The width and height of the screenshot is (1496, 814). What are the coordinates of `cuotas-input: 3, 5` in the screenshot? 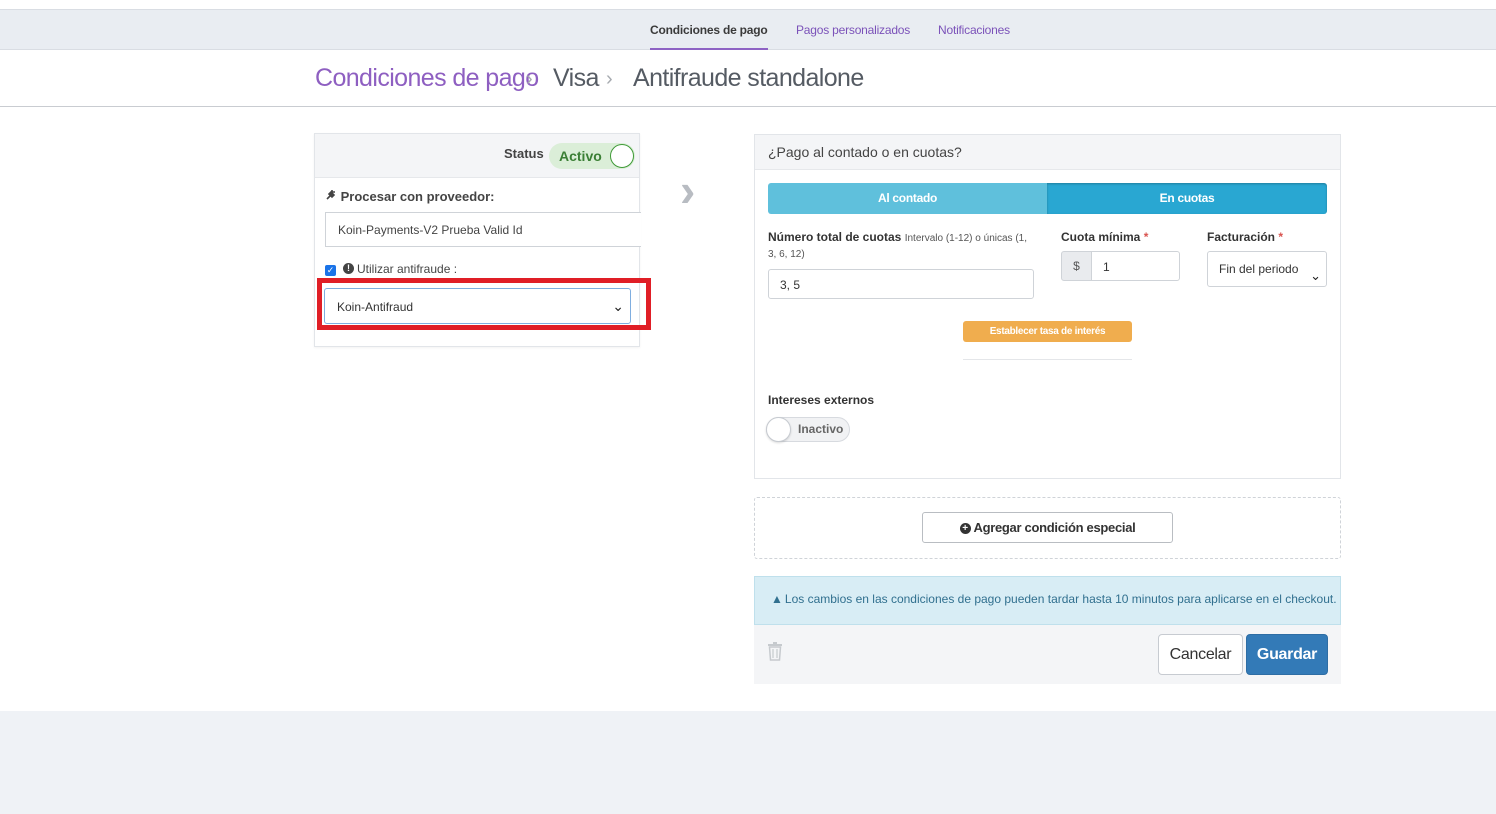 It's located at (901, 284).